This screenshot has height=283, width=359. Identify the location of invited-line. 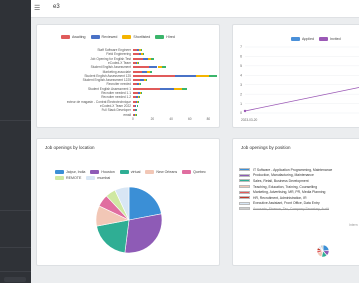
(301, 99).